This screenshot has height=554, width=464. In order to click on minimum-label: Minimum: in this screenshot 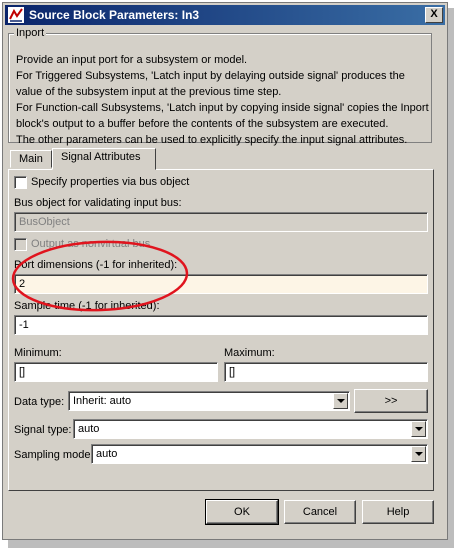, I will do `click(38, 353)`.